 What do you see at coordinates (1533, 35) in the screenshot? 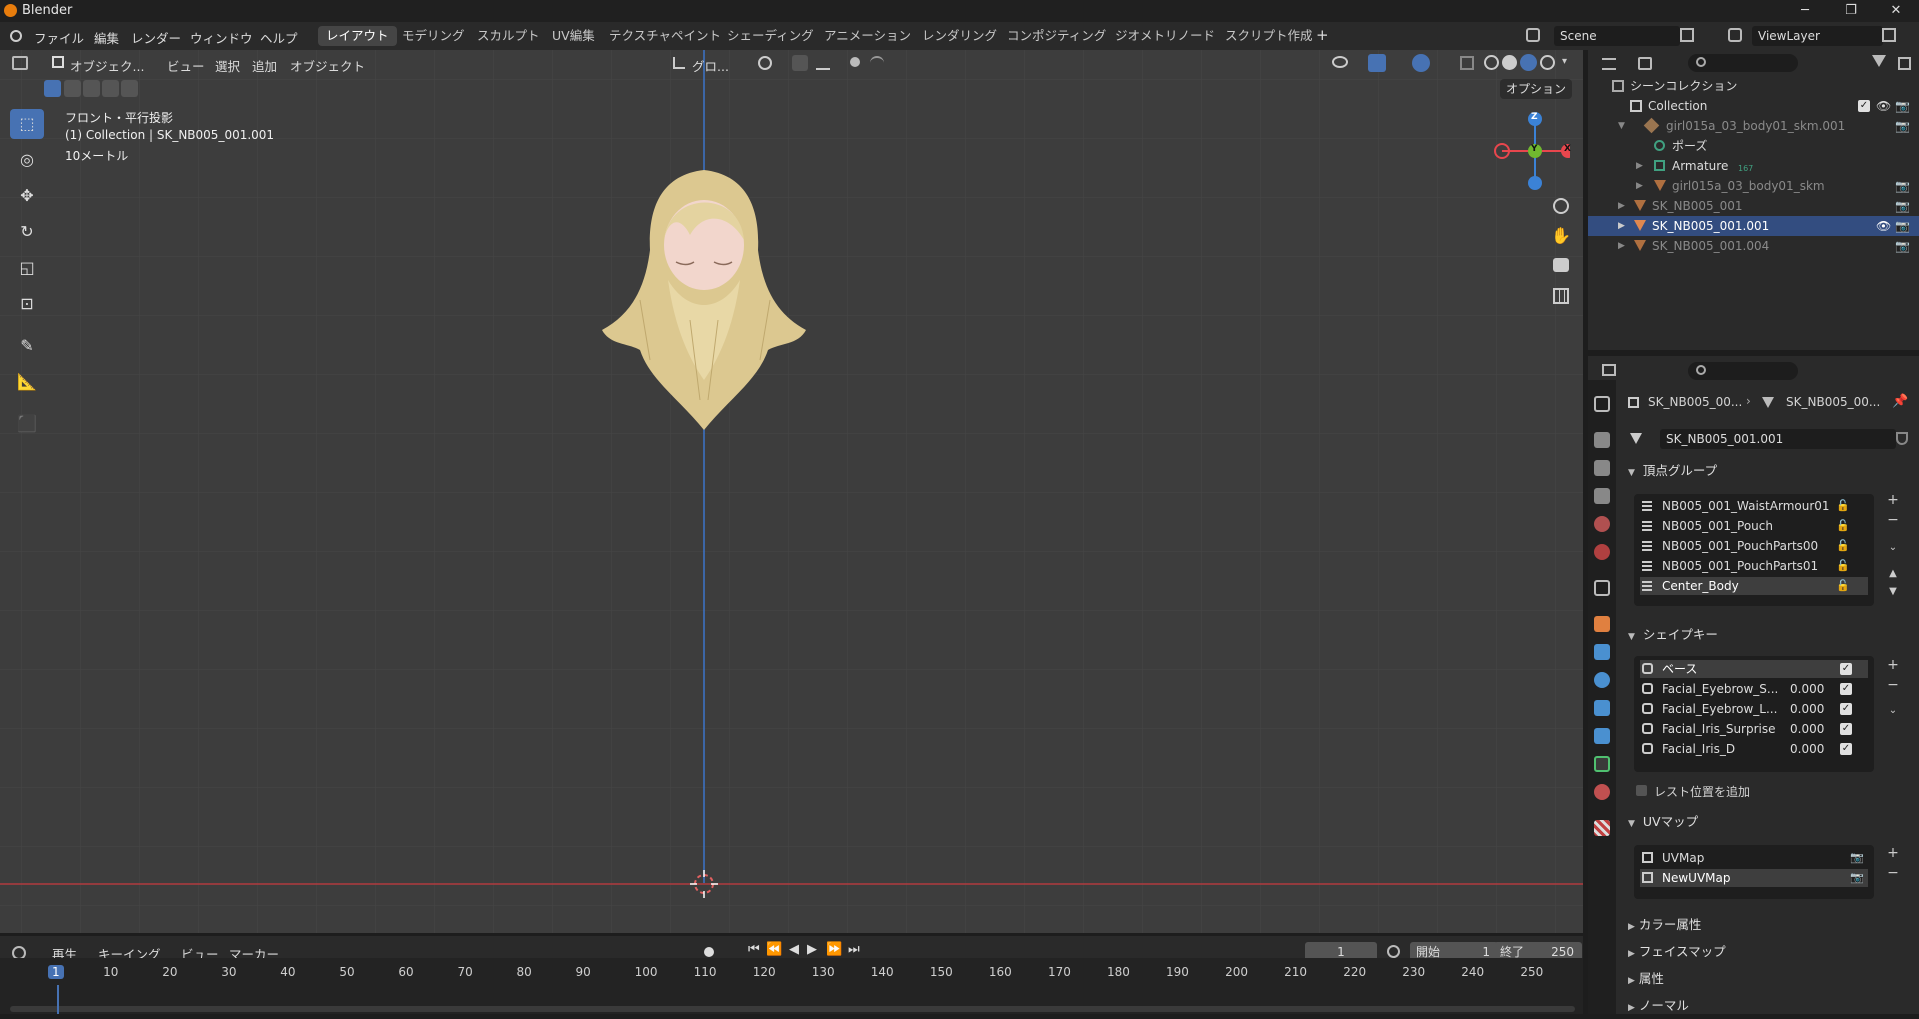
I see `scene-icon` at bounding box center [1533, 35].